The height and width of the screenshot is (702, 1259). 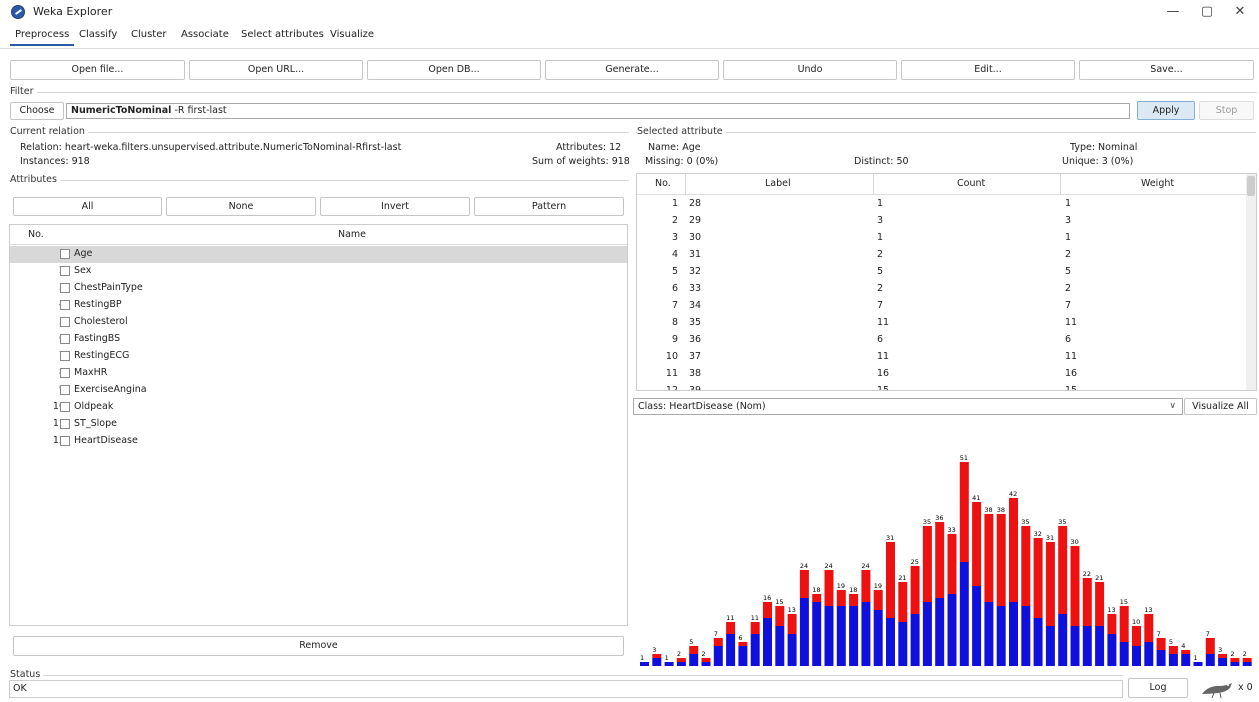 I want to click on attribute-row: 12 HeartDisease, so click(x=318, y=441).